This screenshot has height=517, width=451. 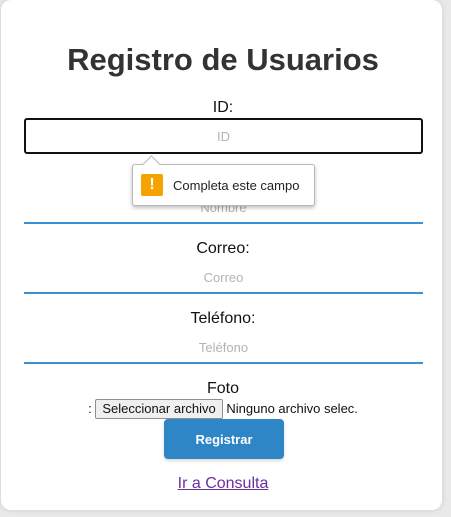 I want to click on file-status: Ninguno archivo selec., so click(x=292, y=408).